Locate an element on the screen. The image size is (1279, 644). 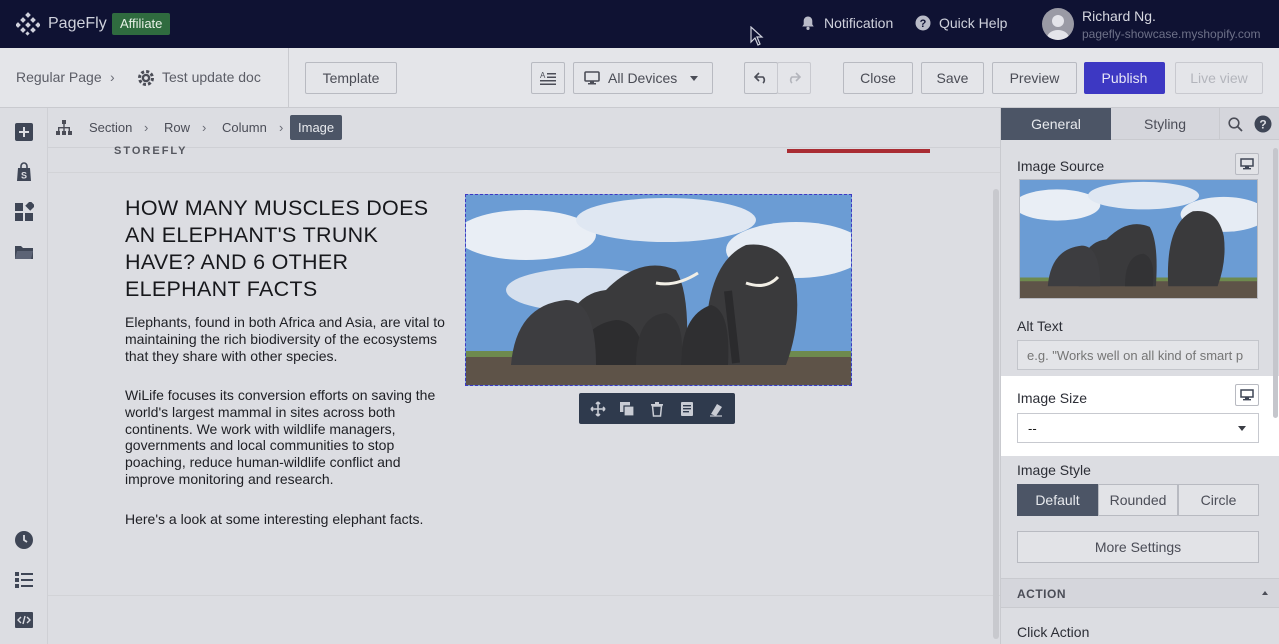
image-size-label: Image Size is located at coordinates (1052, 398).